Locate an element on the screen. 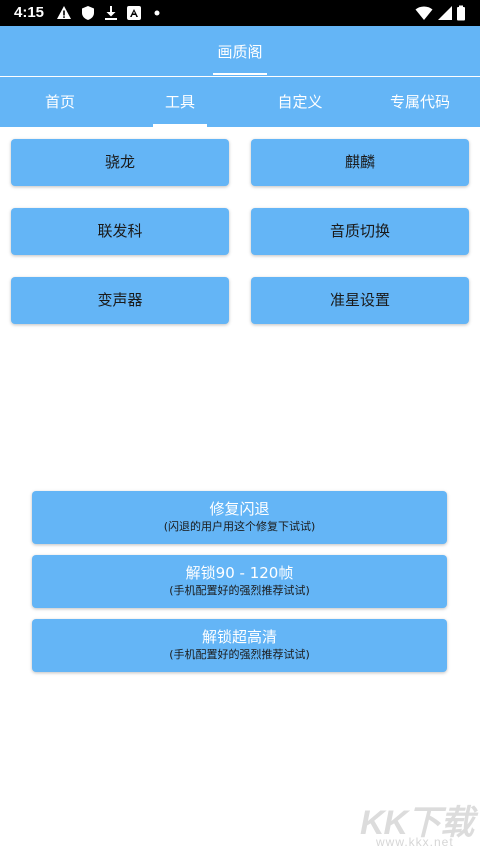 Image resolution: width=480 pixels, height=853 pixels. unlock-ultra-hd-button: 解锁超高清 (手机配置好的强烈推荐试试) is located at coordinates (239, 645).